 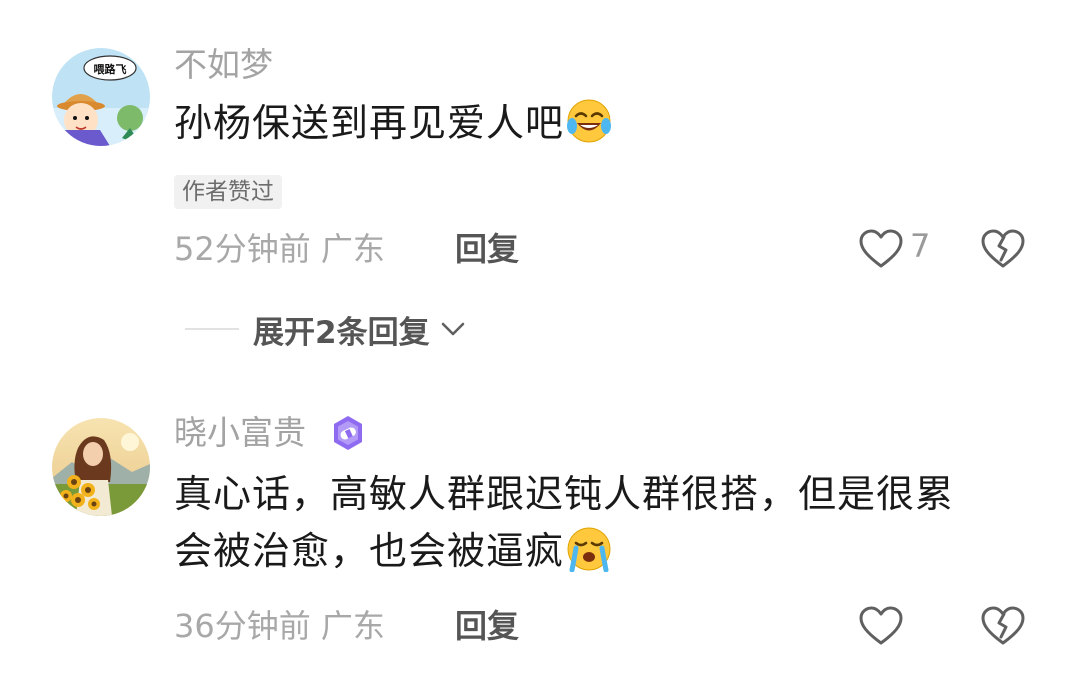 What do you see at coordinates (369, 551) in the screenshot?
I see `comment-text-content: 会被治愈，也会被逼疯` at bounding box center [369, 551].